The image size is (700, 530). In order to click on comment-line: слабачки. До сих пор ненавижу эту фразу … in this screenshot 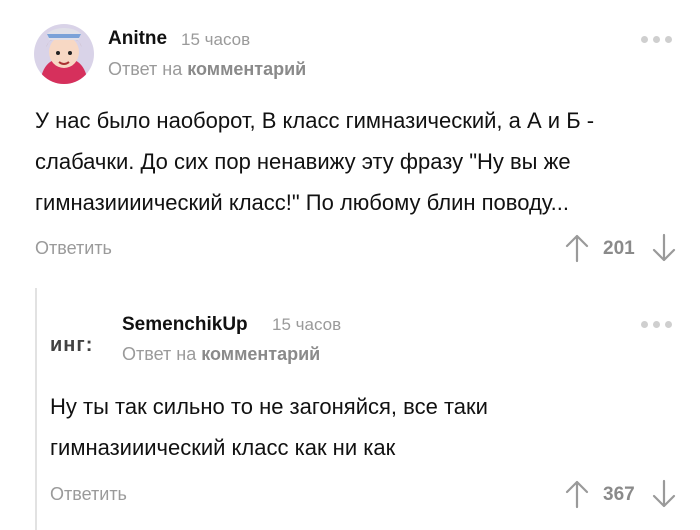, I will do `click(303, 161)`.